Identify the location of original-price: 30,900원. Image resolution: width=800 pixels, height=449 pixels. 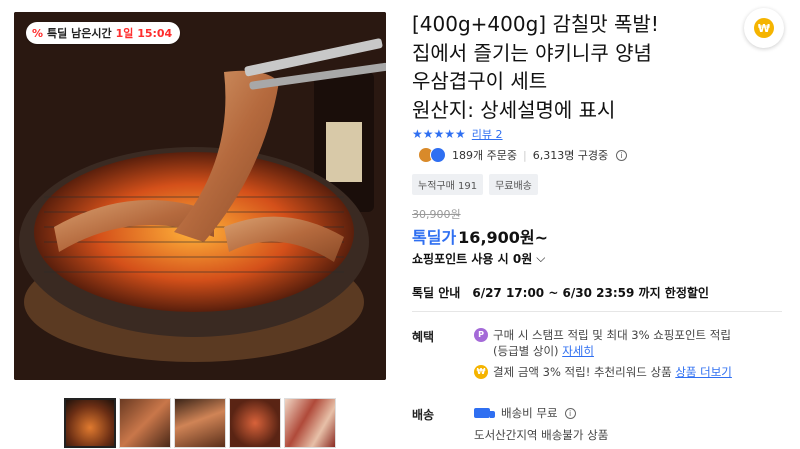
(436, 214).